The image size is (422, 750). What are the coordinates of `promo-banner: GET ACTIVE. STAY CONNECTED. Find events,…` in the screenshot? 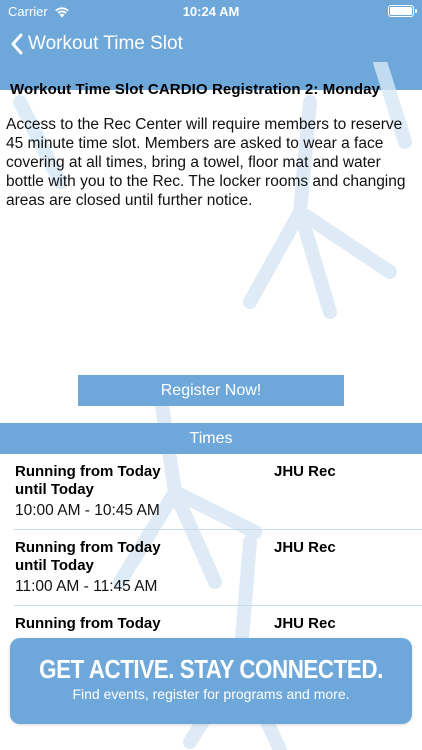 It's located at (211, 681).